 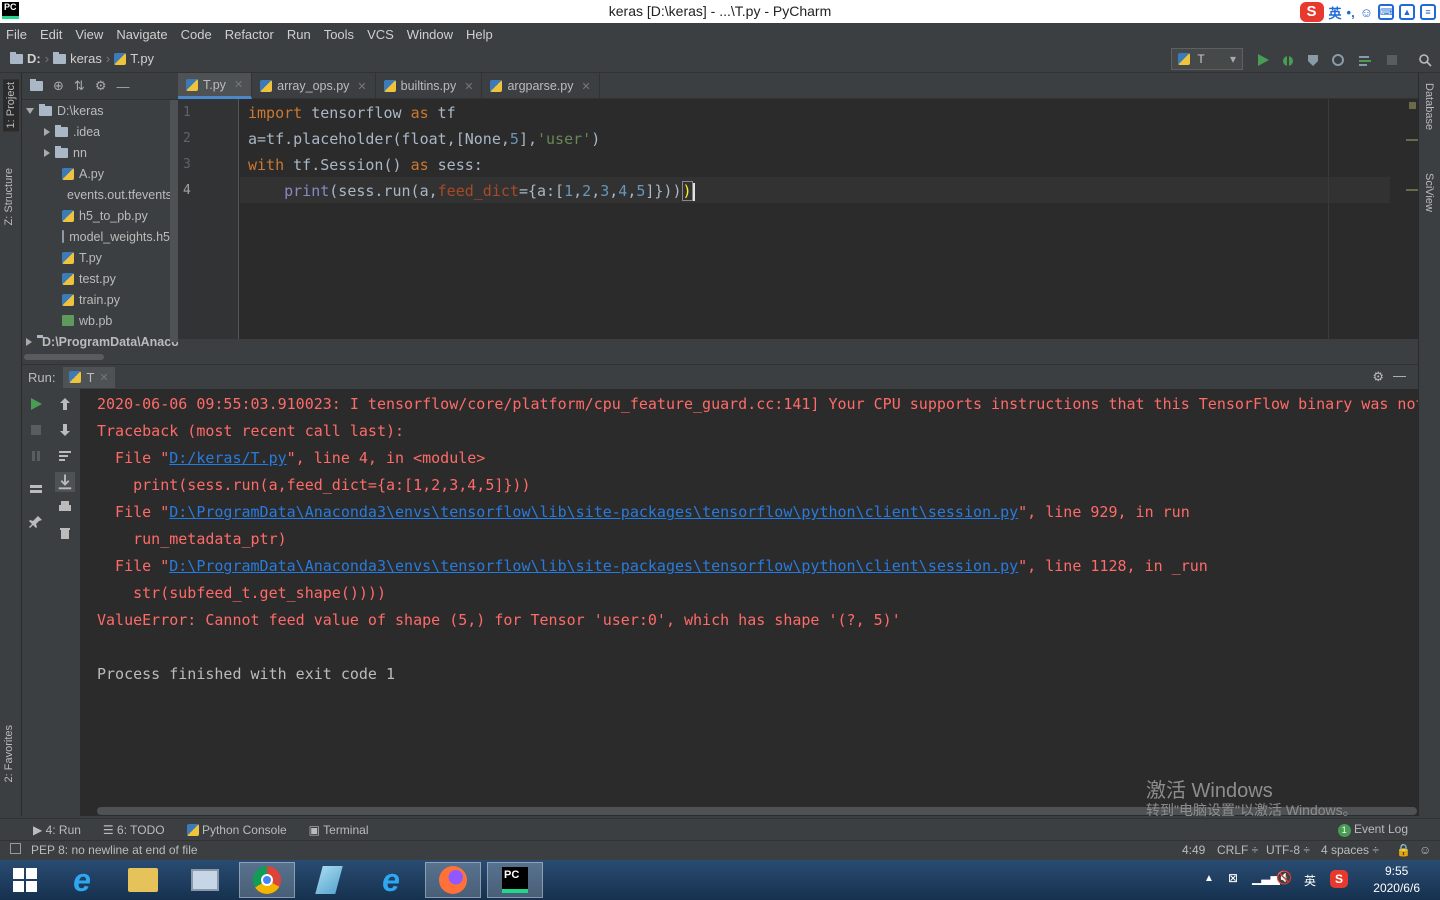 I want to click on project-view-icon, so click(x=36, y=85).